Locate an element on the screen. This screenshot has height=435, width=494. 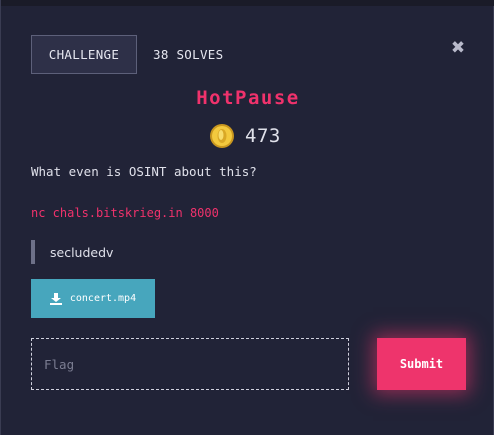
attachment-download-button: concert.mp4 is located at coordinates (93, 298).